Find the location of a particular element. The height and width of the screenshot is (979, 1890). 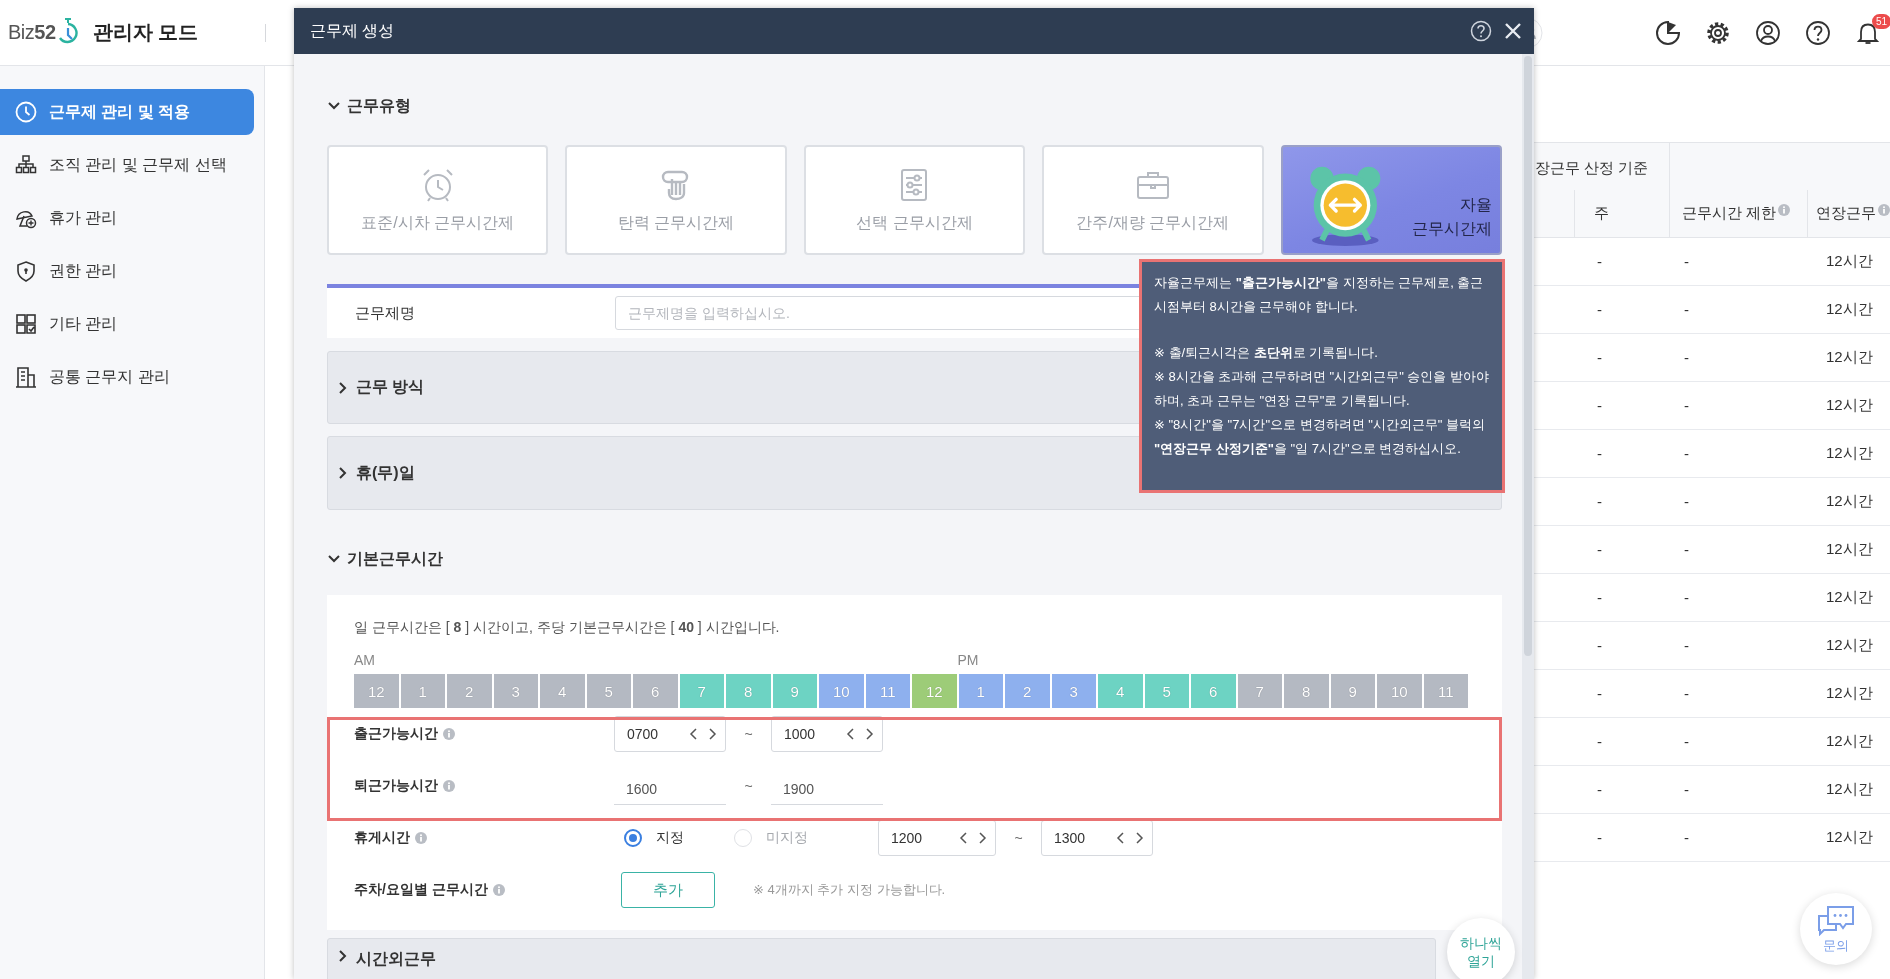

time-spinner: 0700 is located at coordinates (670, 734).